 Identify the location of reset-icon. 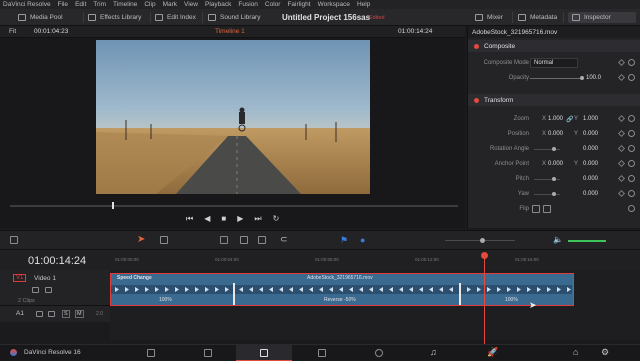
(631, 62).